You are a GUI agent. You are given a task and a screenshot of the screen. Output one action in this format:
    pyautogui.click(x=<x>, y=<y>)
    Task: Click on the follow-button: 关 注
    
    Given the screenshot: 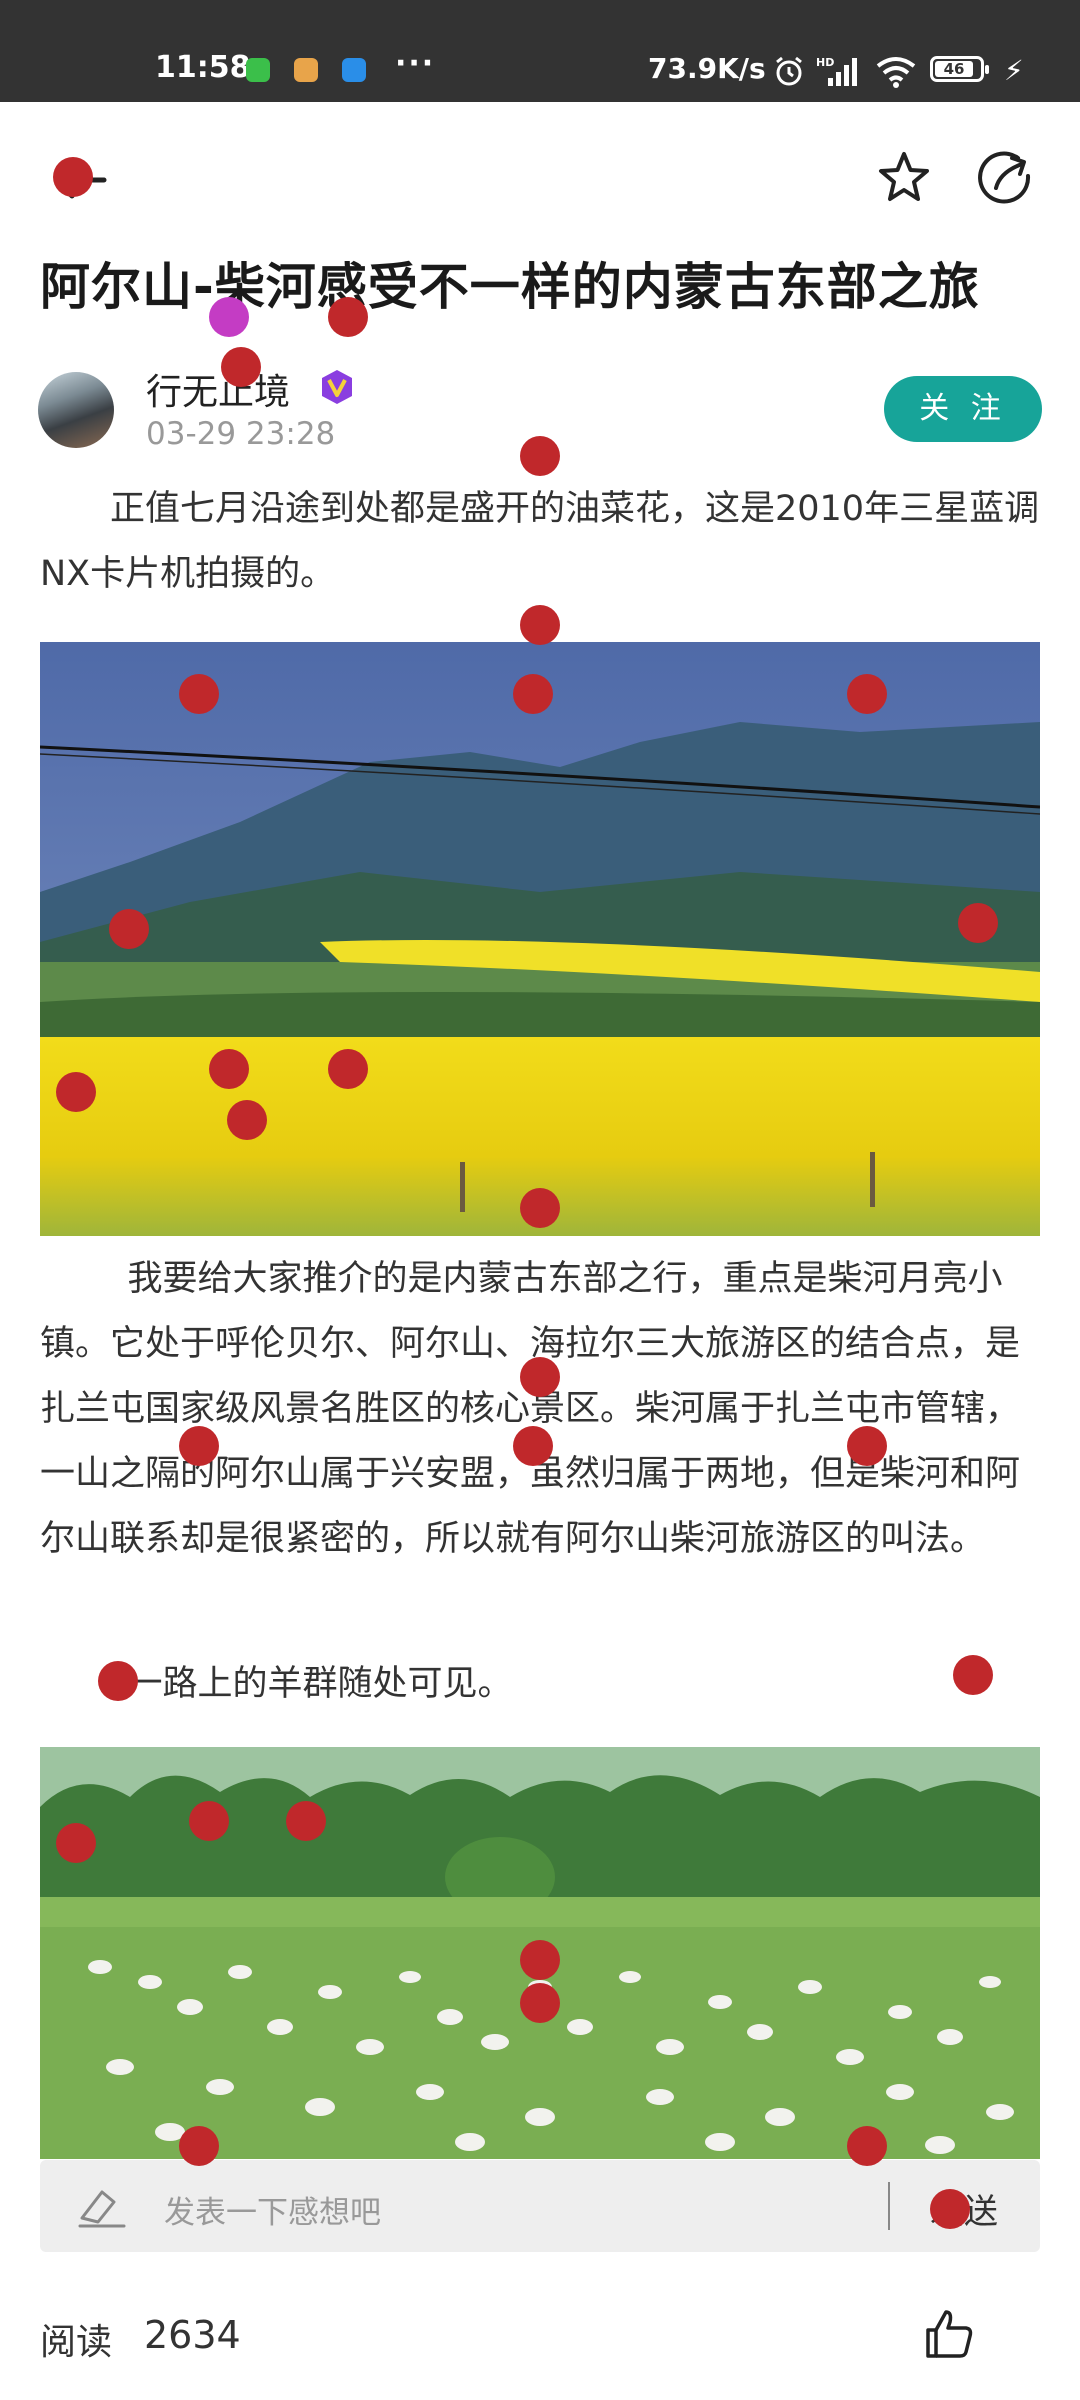 What is the action you would take?
    pyautogui.click(x=963, y=409)
    